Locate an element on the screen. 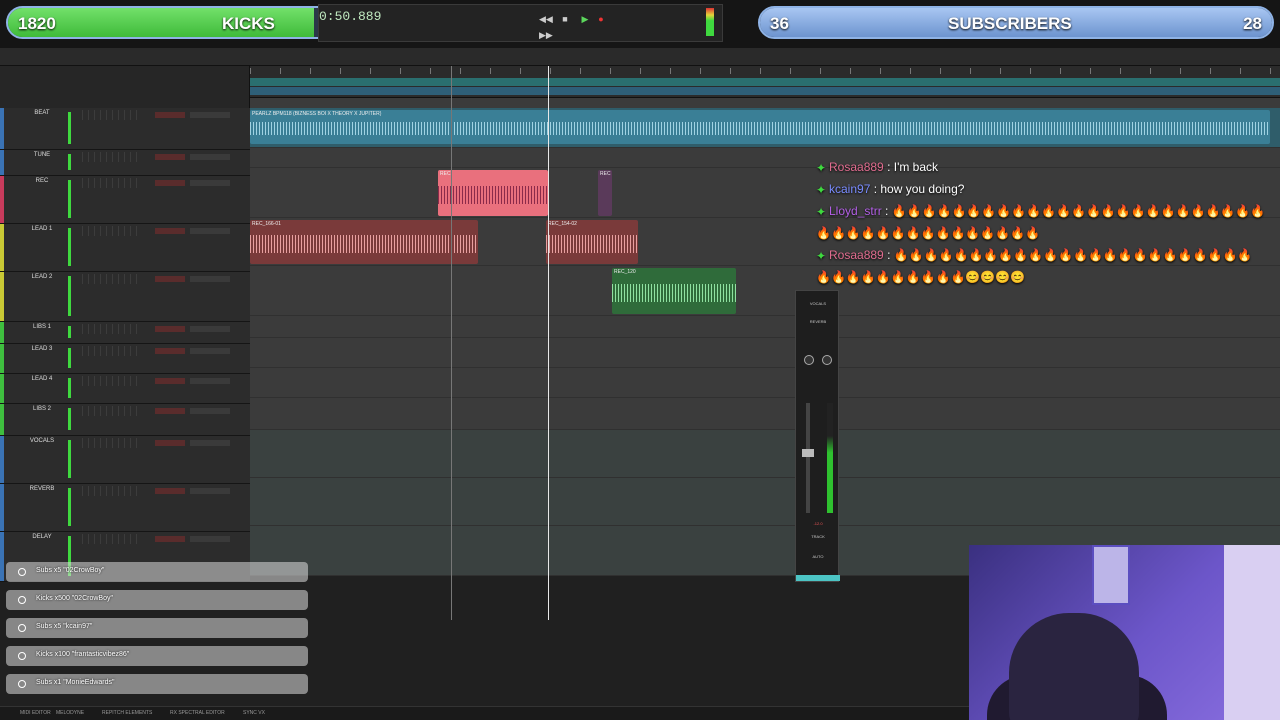 The image size is (1280, 720). lane-lead3 is located at coordinates (765, 353).